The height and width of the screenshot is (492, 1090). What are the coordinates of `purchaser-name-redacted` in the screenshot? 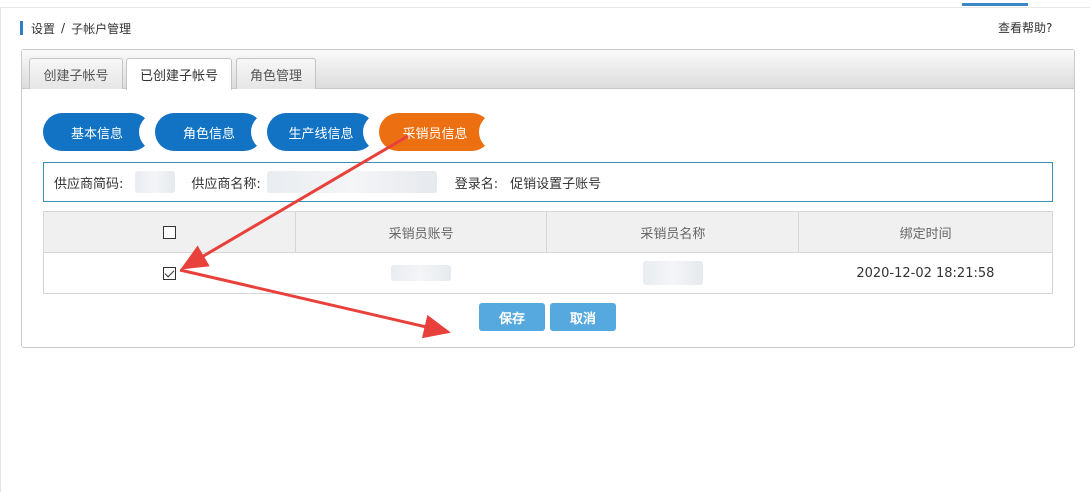 It's located at (672, 273).